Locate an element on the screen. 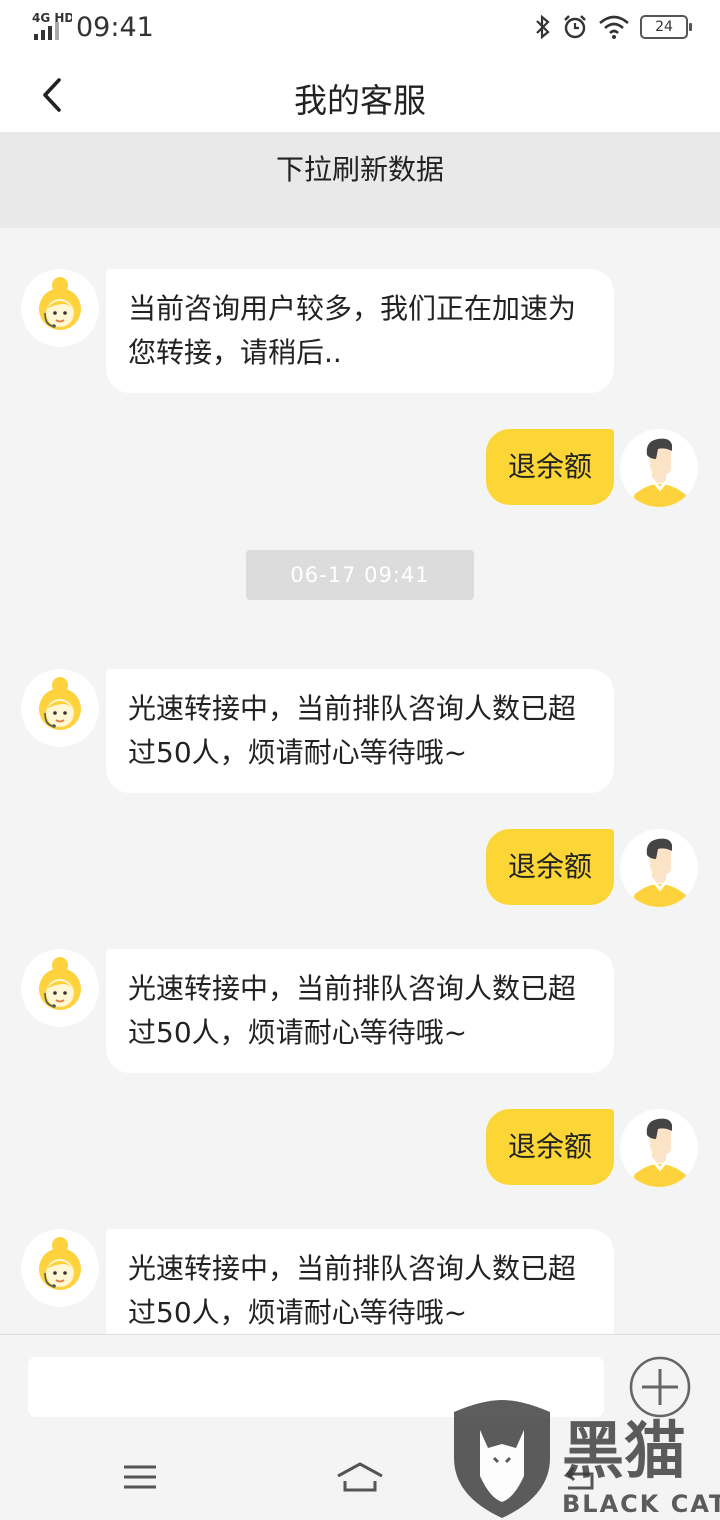  status-icons: 24 is located at coordinates (613, 27).